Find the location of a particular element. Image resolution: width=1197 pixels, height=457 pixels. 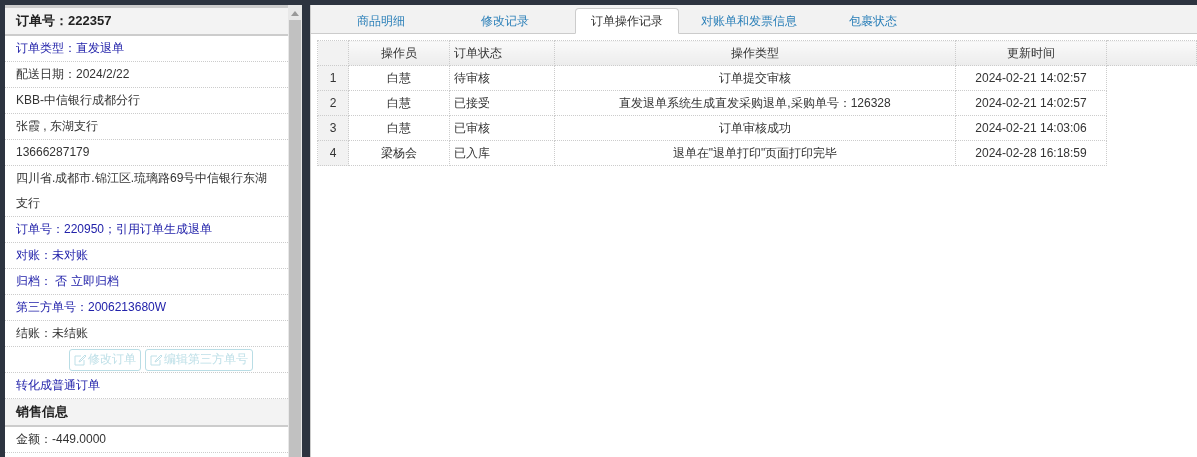

tab: 包裹状态 is located at coordinates (873, 21).